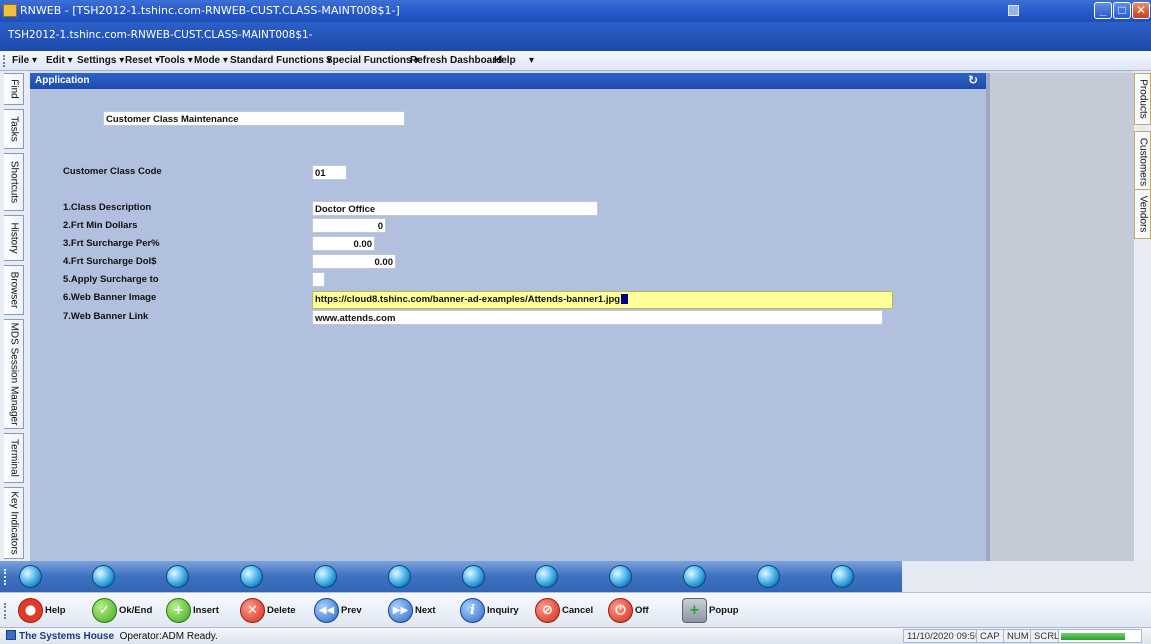  What do you see at coordinates (106, 316) in the screenshot?
I see `field-label-web-banner-link: 7.Web Banner Link` at bounding box center [106, 316].